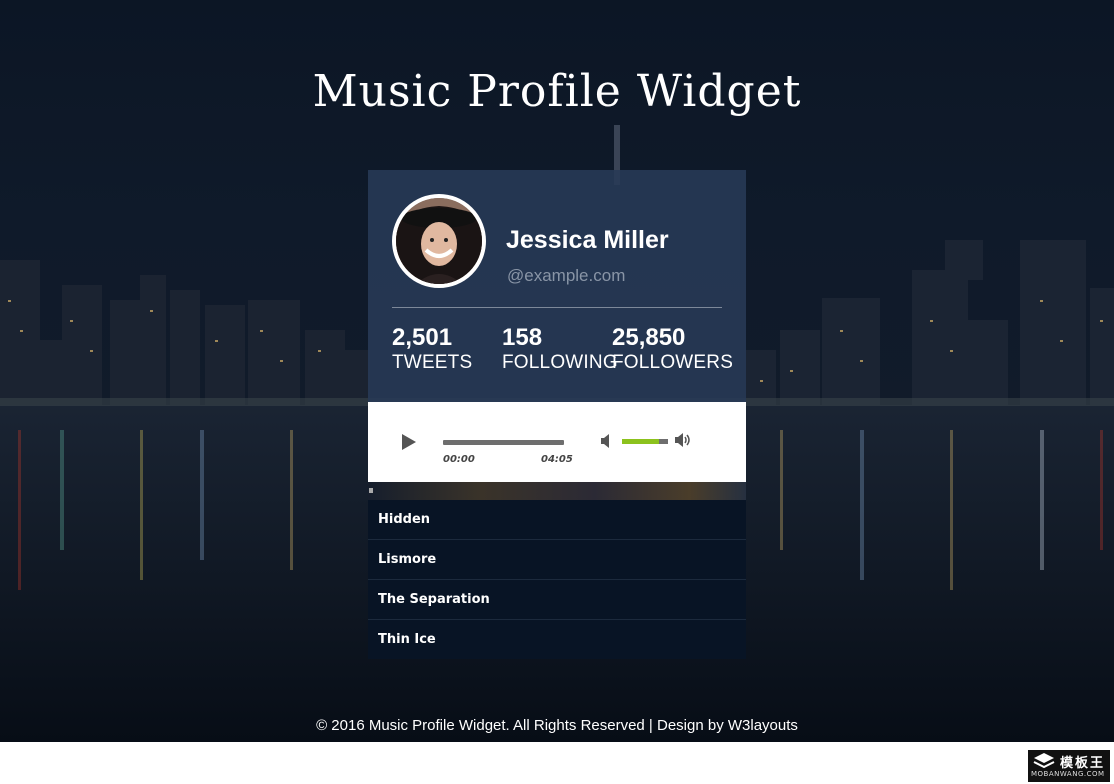 The width and height of the screenshot is (1114, 784). What do you see at coordinates (557, 763) in the screenshot?
I see `bottom-bar: 模板王 MOBANWANG.COM` at bounding box center [557, 763].